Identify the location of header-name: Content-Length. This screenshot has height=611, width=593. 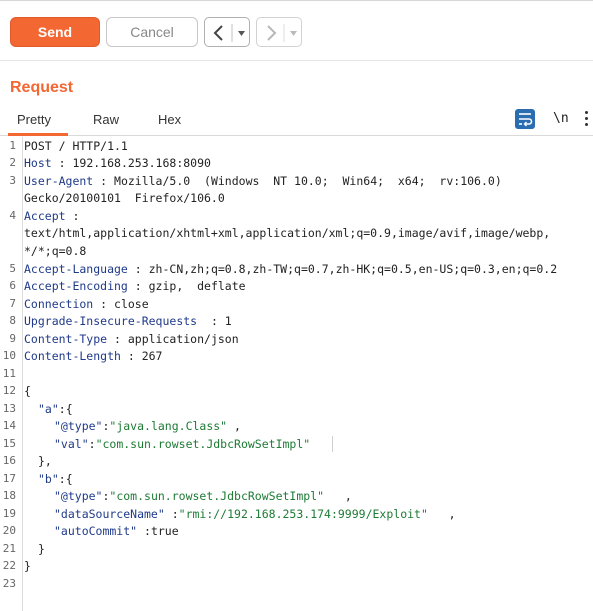
(72, 356).